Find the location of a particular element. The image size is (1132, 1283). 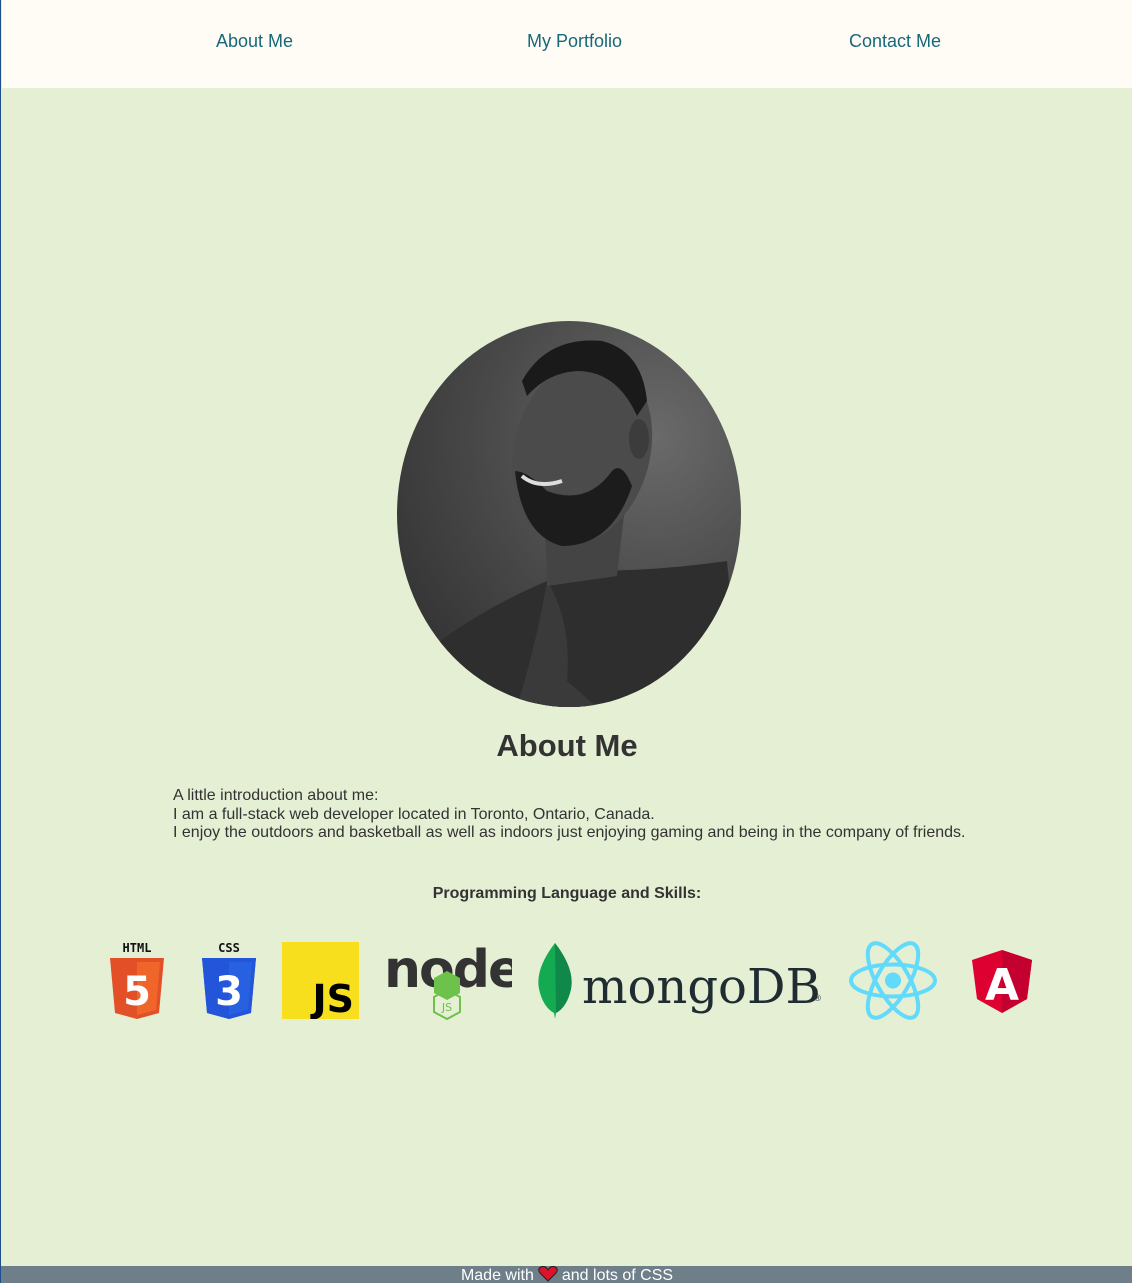

react-logo is located at coordinates (893, 980).